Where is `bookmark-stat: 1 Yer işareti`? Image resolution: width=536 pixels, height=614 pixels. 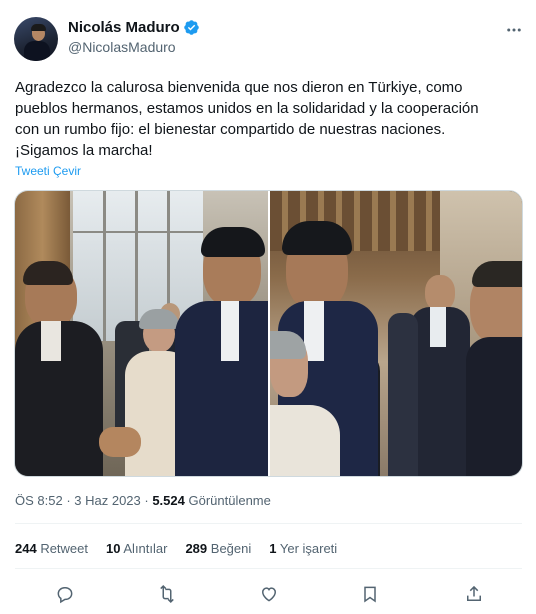
bookmark-stat: 1 Yer işareti is located at coordinates (303, 548).